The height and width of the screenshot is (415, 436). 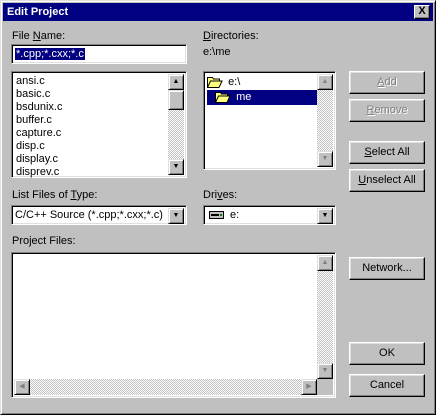 What do you see at coordinates (217, 52) in the screenshot?
I see `current-directory-path: e:\me` at bounding box center [217, 52].